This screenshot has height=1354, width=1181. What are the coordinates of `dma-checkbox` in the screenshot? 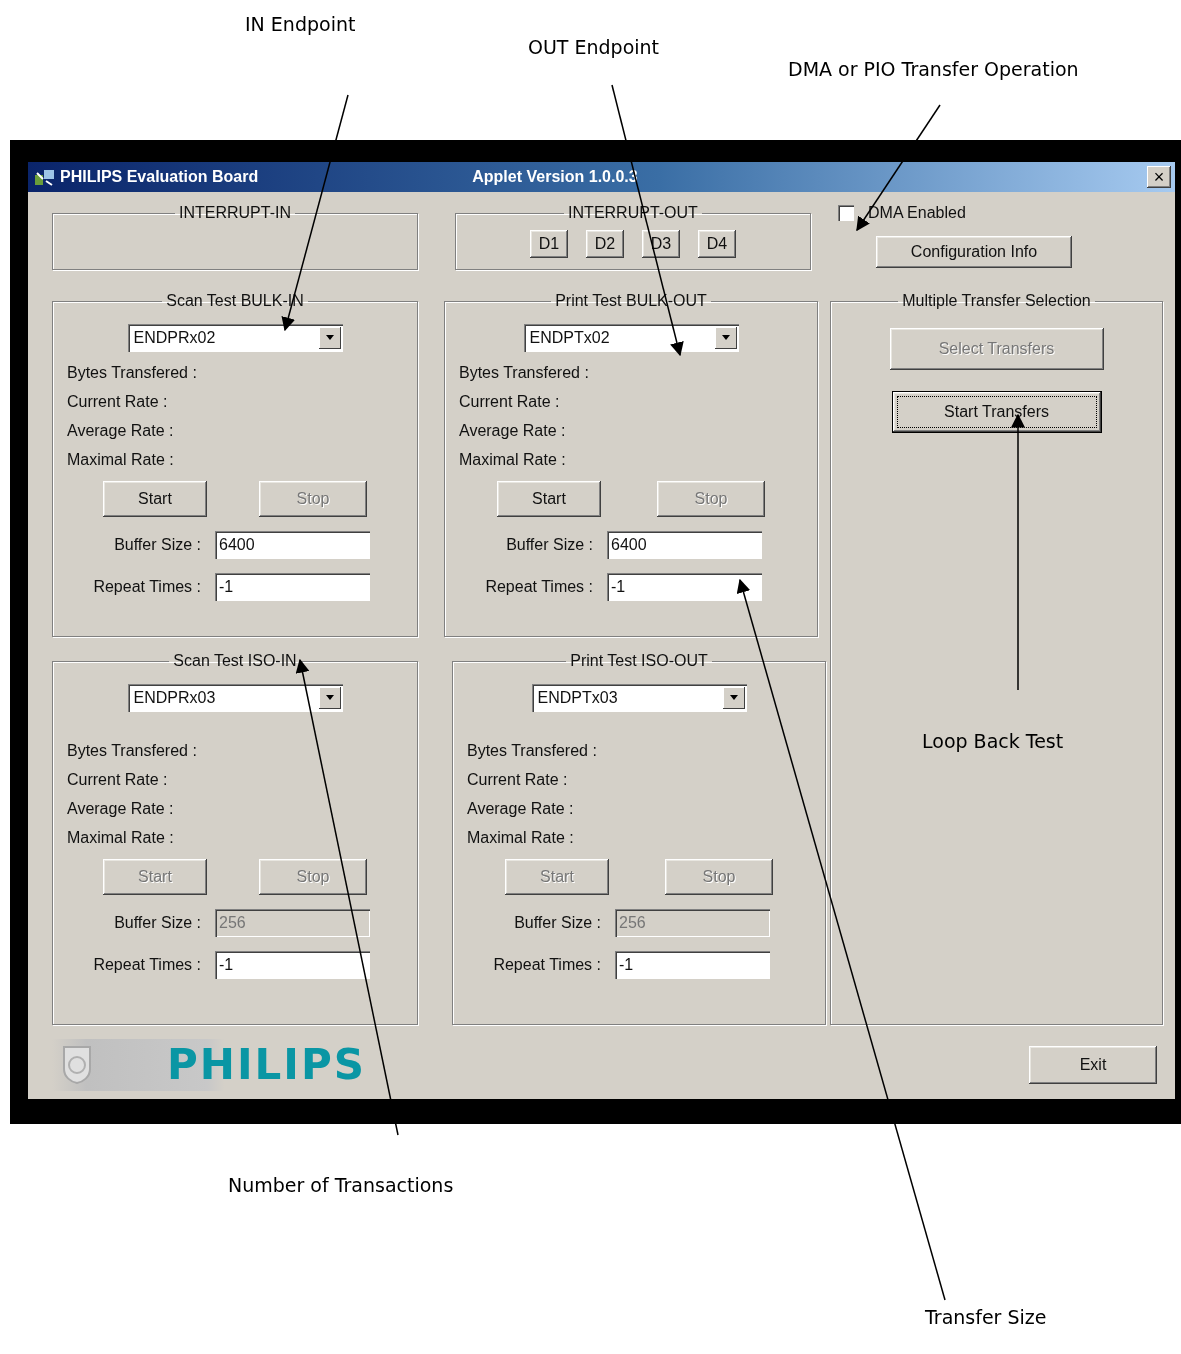 It's located at (846, 213).